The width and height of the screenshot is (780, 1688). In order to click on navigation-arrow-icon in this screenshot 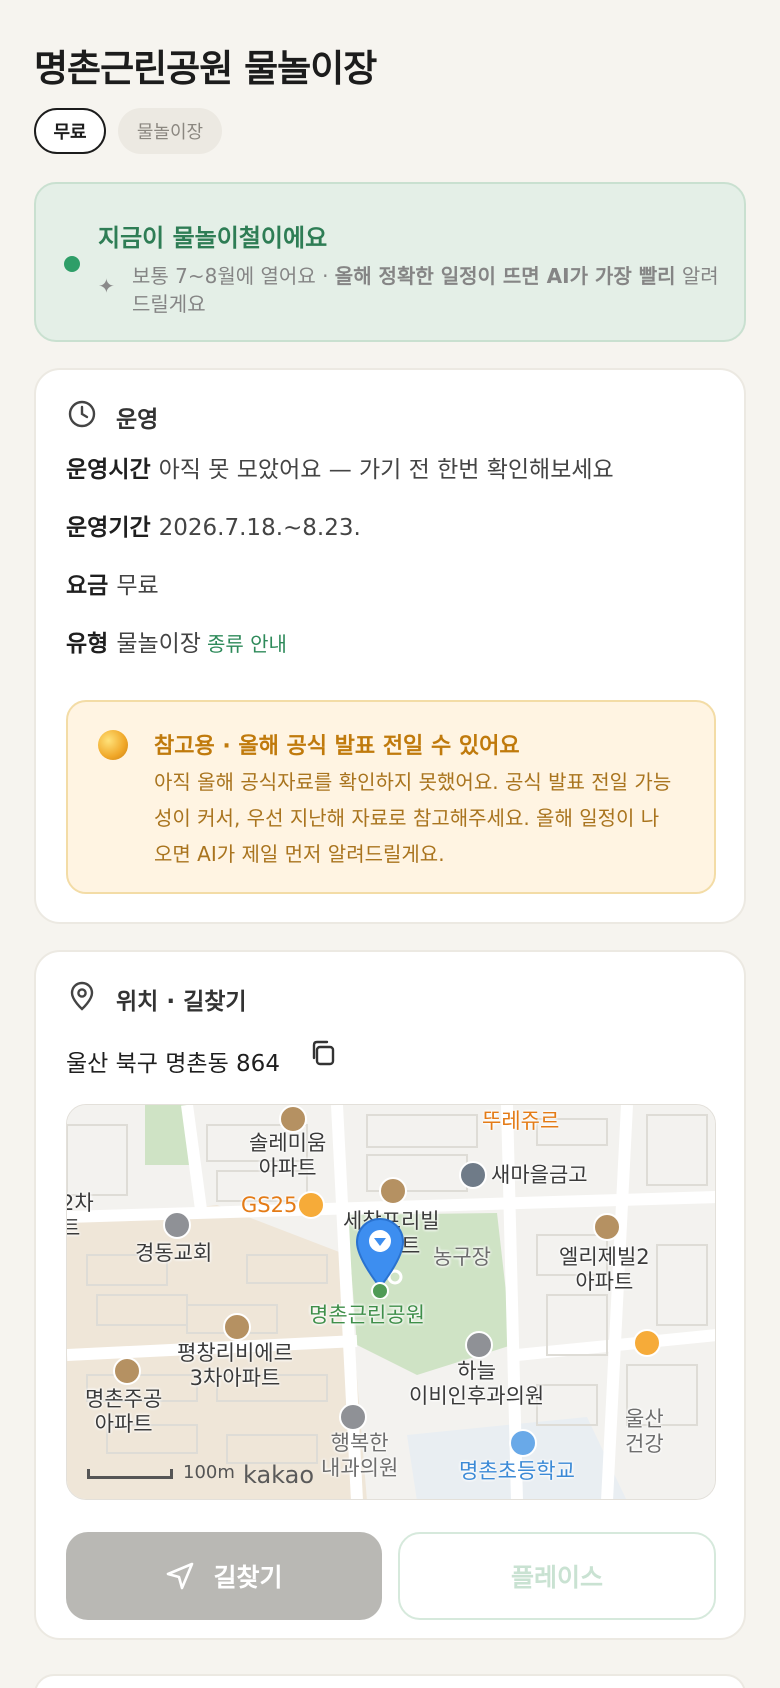, I will do `click(180, 1576)`.